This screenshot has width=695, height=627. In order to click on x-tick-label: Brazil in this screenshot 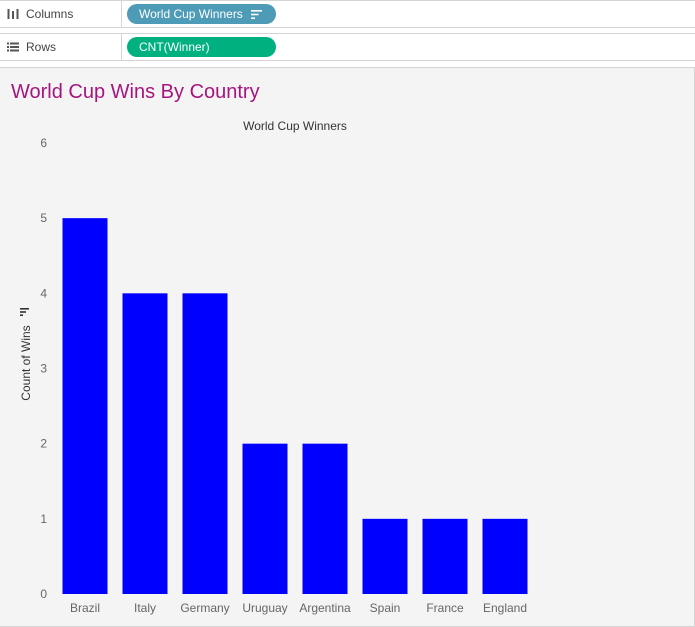, I will do `click(85, 608)`.